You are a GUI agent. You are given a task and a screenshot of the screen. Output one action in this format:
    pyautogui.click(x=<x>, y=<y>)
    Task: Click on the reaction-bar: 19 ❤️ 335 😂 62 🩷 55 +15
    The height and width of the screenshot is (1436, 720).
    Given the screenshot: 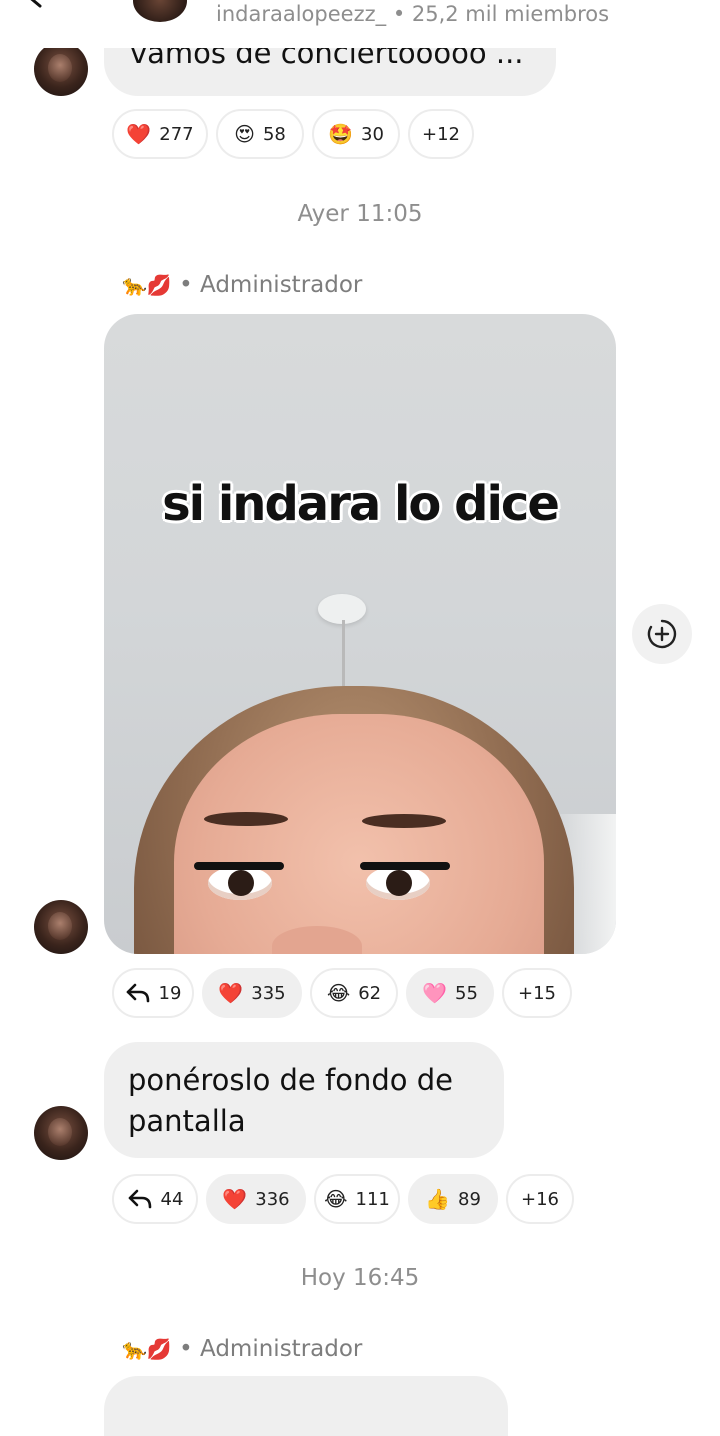 What is the action you would take?
    pyautogui.click(x=342, y=993)
    